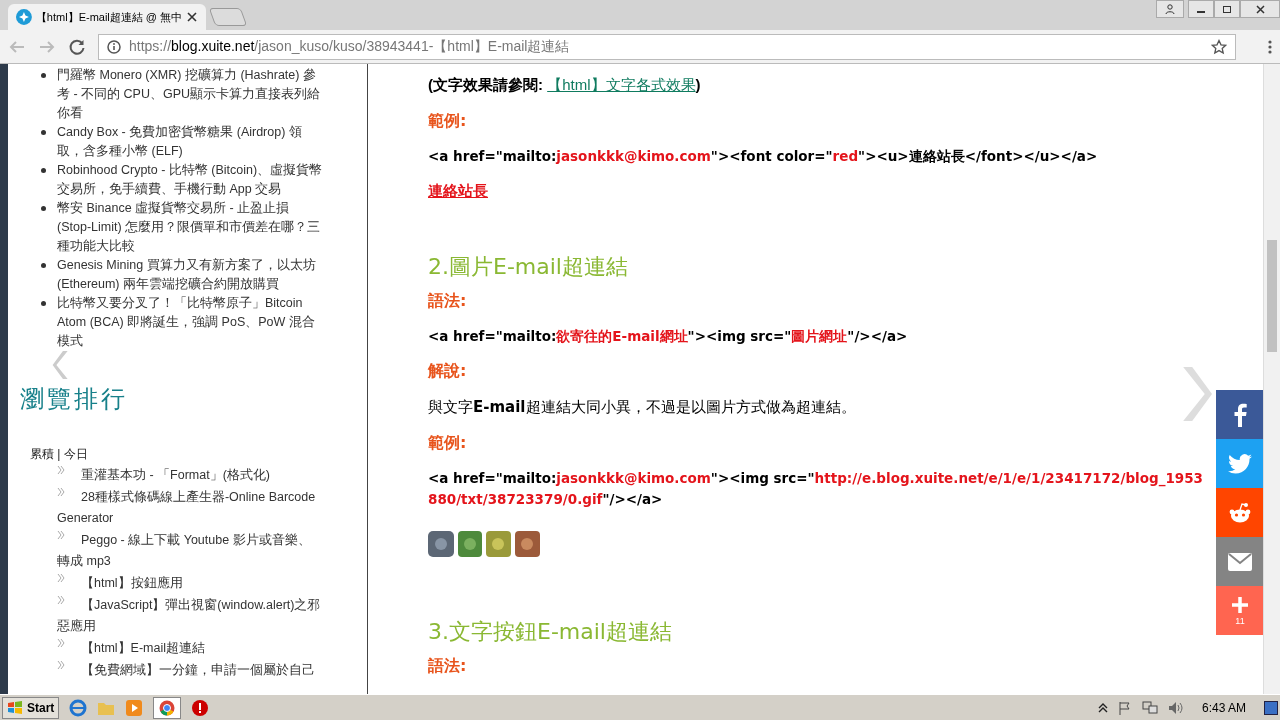 Image resolution: width=1280 pixels, height=720 pixels. I want to click on post-link: 幣安 Binance 虛擬貨幣交易所 - 止盈止損 (Stop-Limit) 怎麼用？限價單和市價差在哪？三種功能大比較, so click(190, 227).